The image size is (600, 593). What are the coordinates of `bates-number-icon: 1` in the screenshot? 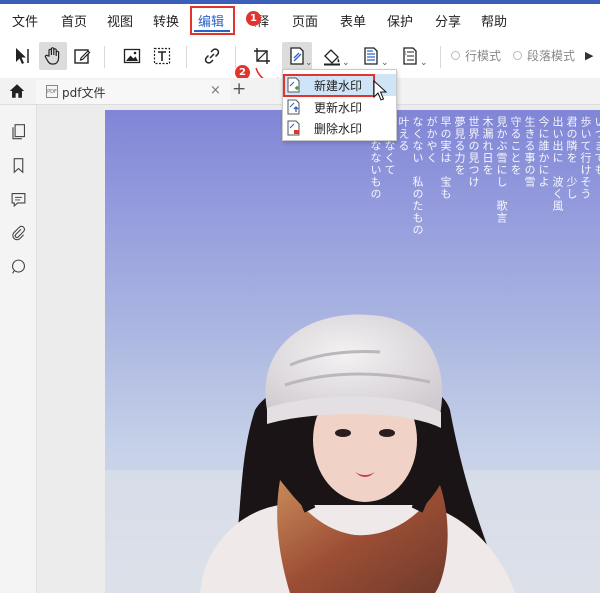 It's located at (410, 56).